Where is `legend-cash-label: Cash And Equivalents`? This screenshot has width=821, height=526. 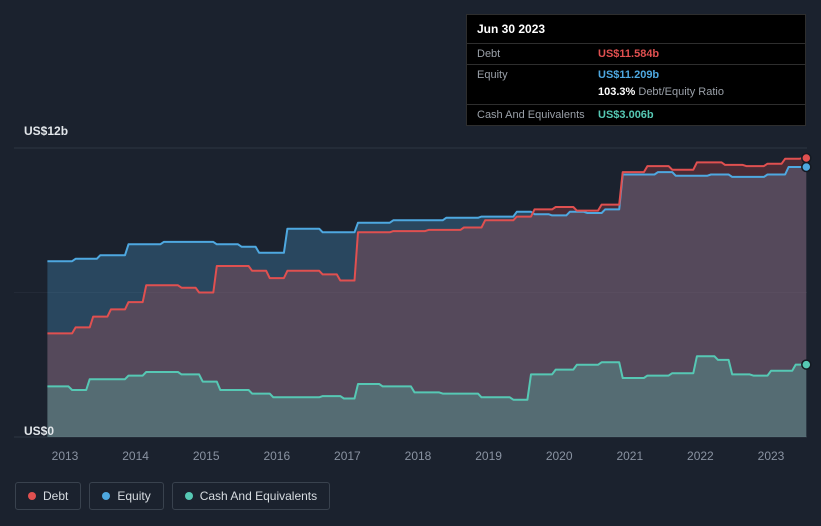
legend-cash-label: Cash And Equivalents is located at coordinates (258, 496).